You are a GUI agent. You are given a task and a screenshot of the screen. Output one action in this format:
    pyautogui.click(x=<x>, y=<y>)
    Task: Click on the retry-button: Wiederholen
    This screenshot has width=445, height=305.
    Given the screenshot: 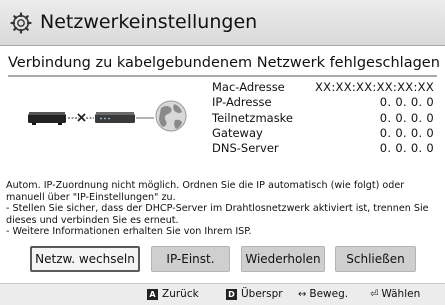 What is the action you would take?
    pyautogui.click(x=283, y=259)
    